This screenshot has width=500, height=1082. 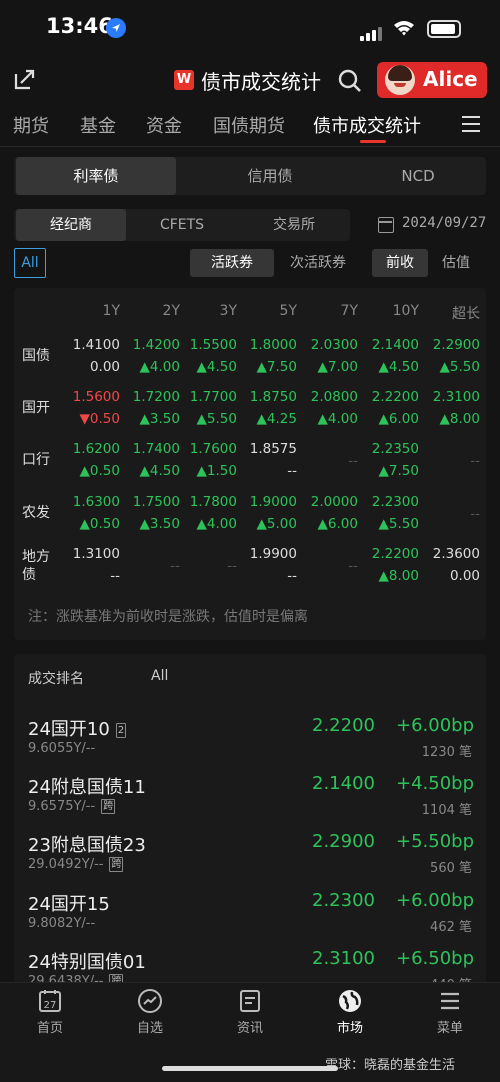 I want to click on grid-yield-value: 2.3100, so click(x=449, y=397).